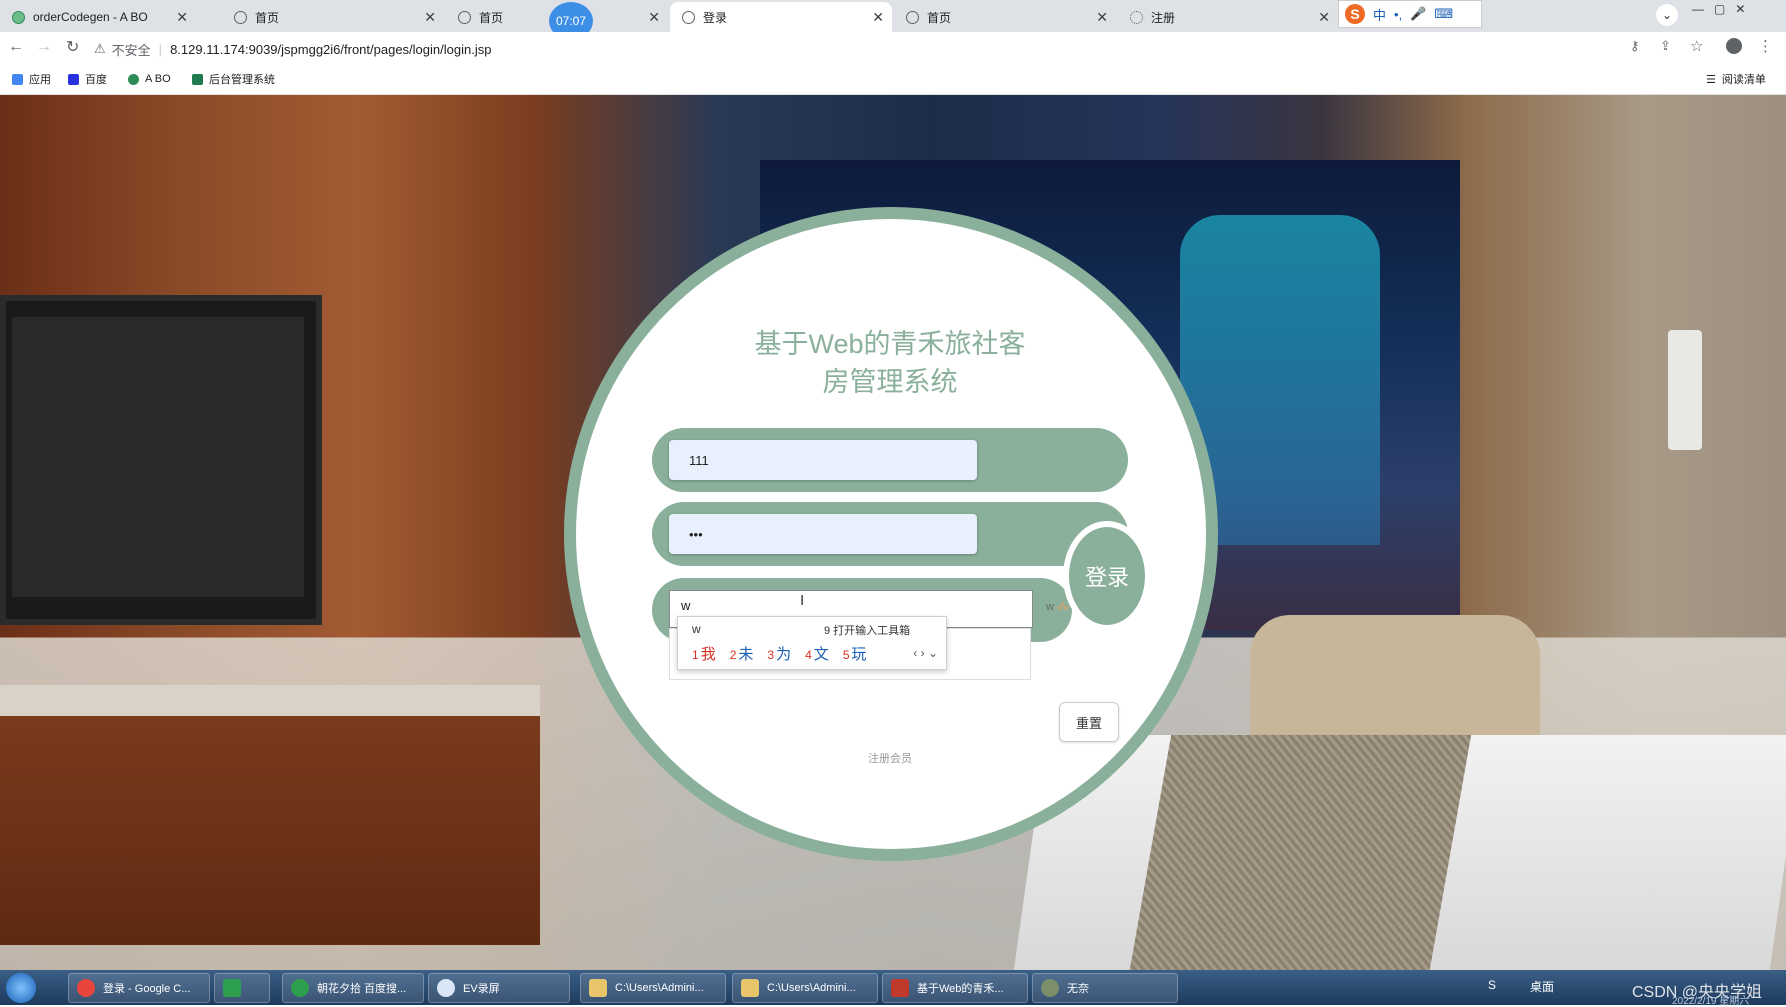 The height and width of the screenshot is (1007, 1786). I want to click on sogou-ime-toolbar: S 中 •, 🎤 ⌨, so click(1410, 14).